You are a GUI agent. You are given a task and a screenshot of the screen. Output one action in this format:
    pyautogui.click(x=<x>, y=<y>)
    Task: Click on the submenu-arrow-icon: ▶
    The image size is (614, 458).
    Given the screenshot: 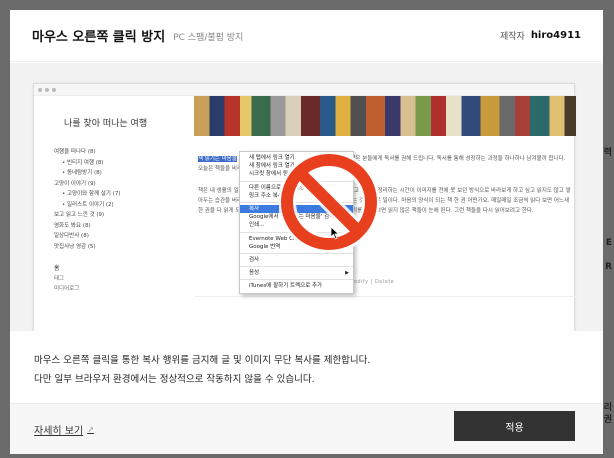 What is the action you would take?
    pyautogui.click(x=347, y=273)
    